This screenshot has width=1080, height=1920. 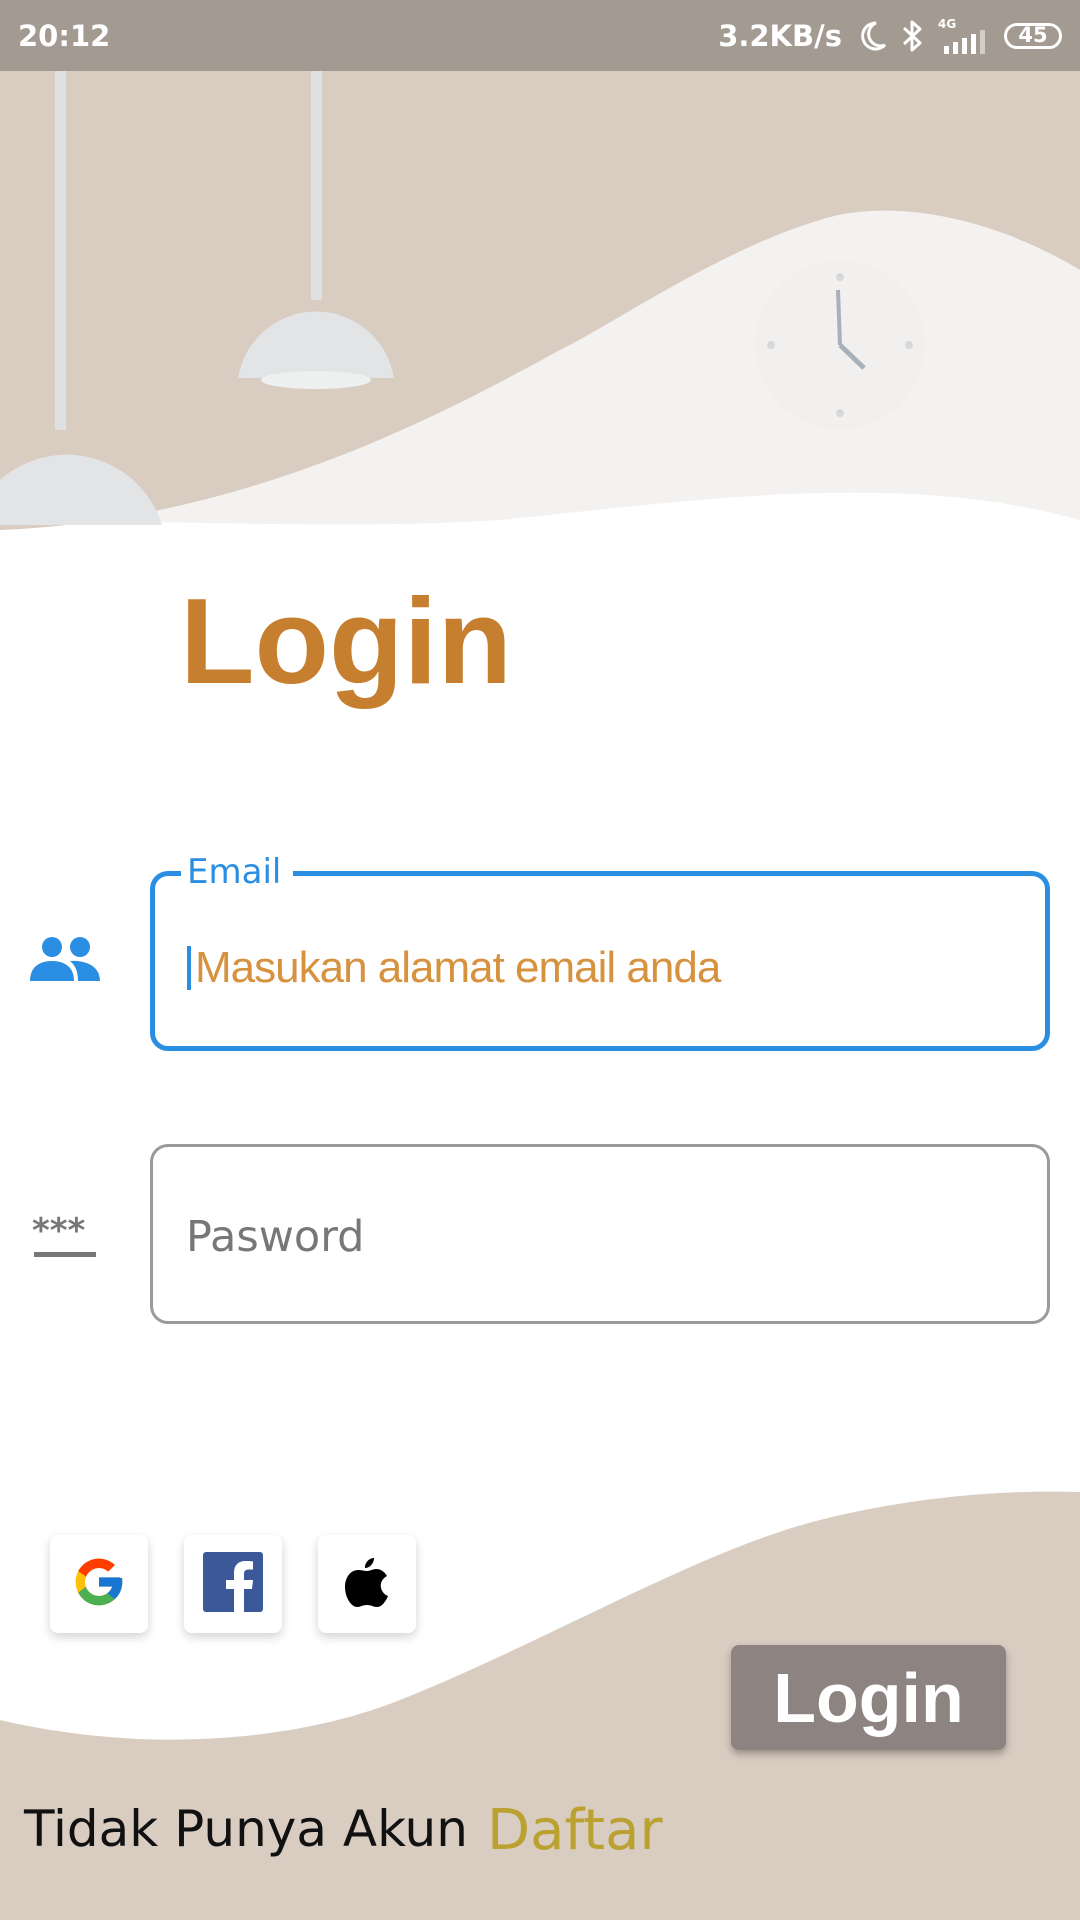 I want to click on battery-level: 45, so click(x=1033, y=35).